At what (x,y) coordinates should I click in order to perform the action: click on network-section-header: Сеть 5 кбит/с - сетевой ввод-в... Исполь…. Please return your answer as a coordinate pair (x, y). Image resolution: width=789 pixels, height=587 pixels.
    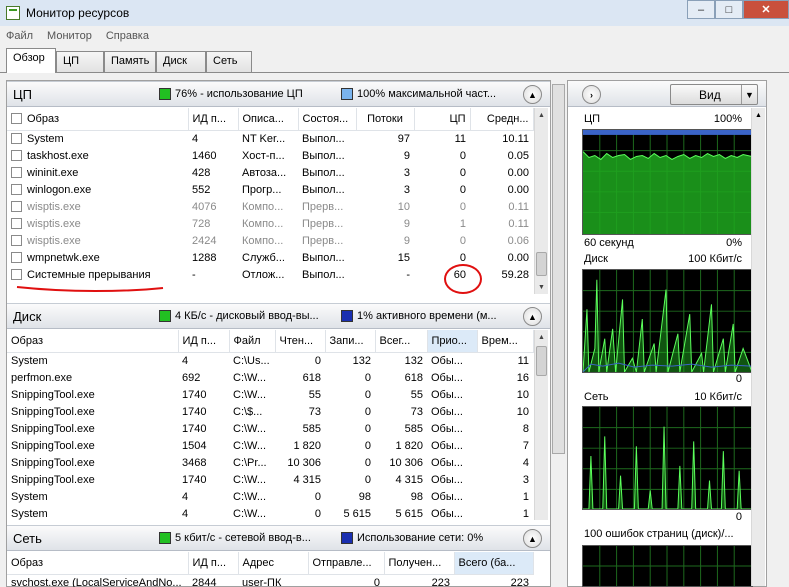
    Looking at the image, I should click on (278, 538).